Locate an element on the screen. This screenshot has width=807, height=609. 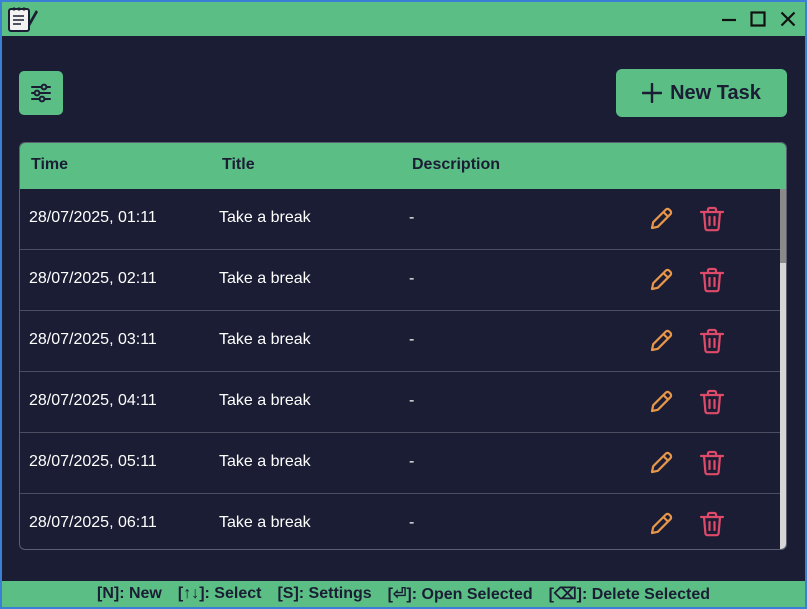
table-scrollbar is located at coordinates (783, 369).